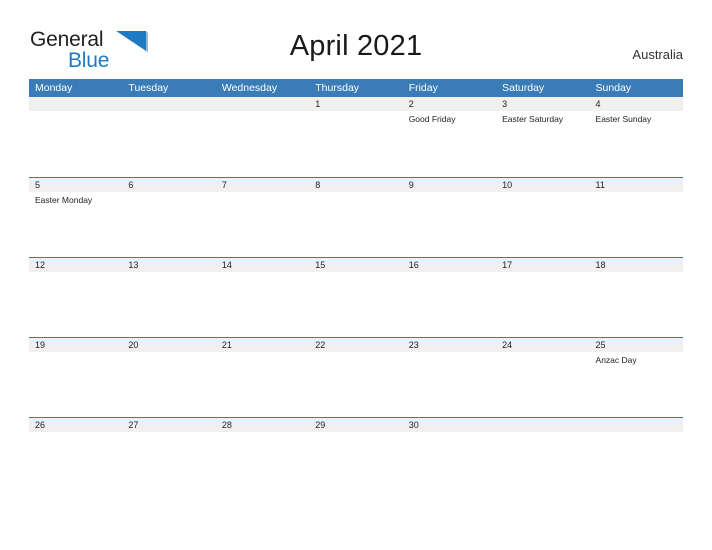 The height and width of the screenshot is (550, 712). Describe the element at coordinates (523, 88) in the screenshot. I see `weekday-header-saturday: Saturday` at that location.